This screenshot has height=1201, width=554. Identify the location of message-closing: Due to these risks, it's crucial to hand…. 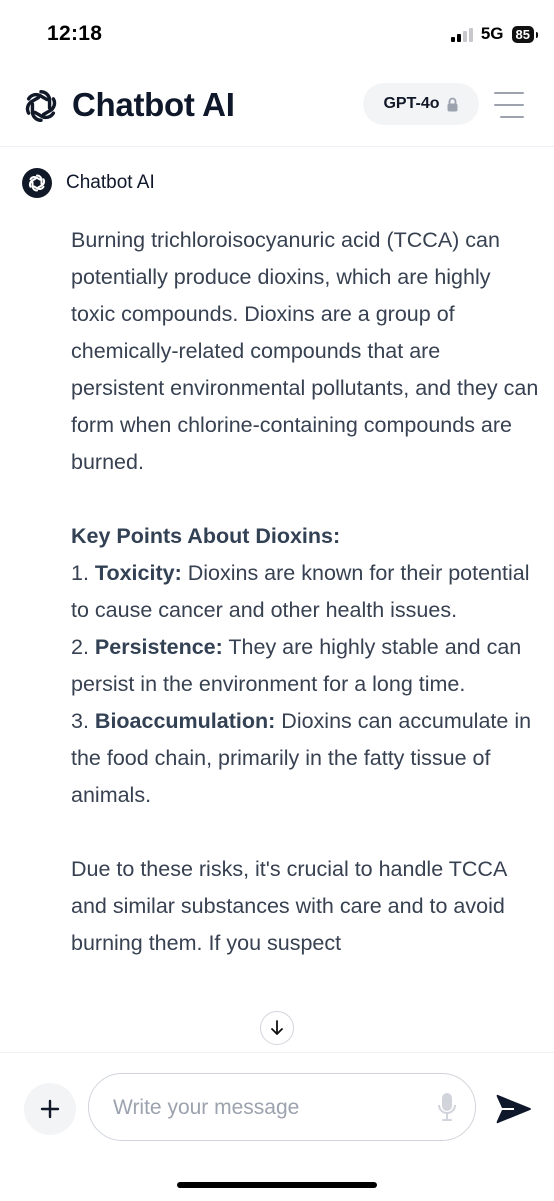
(289, 906).